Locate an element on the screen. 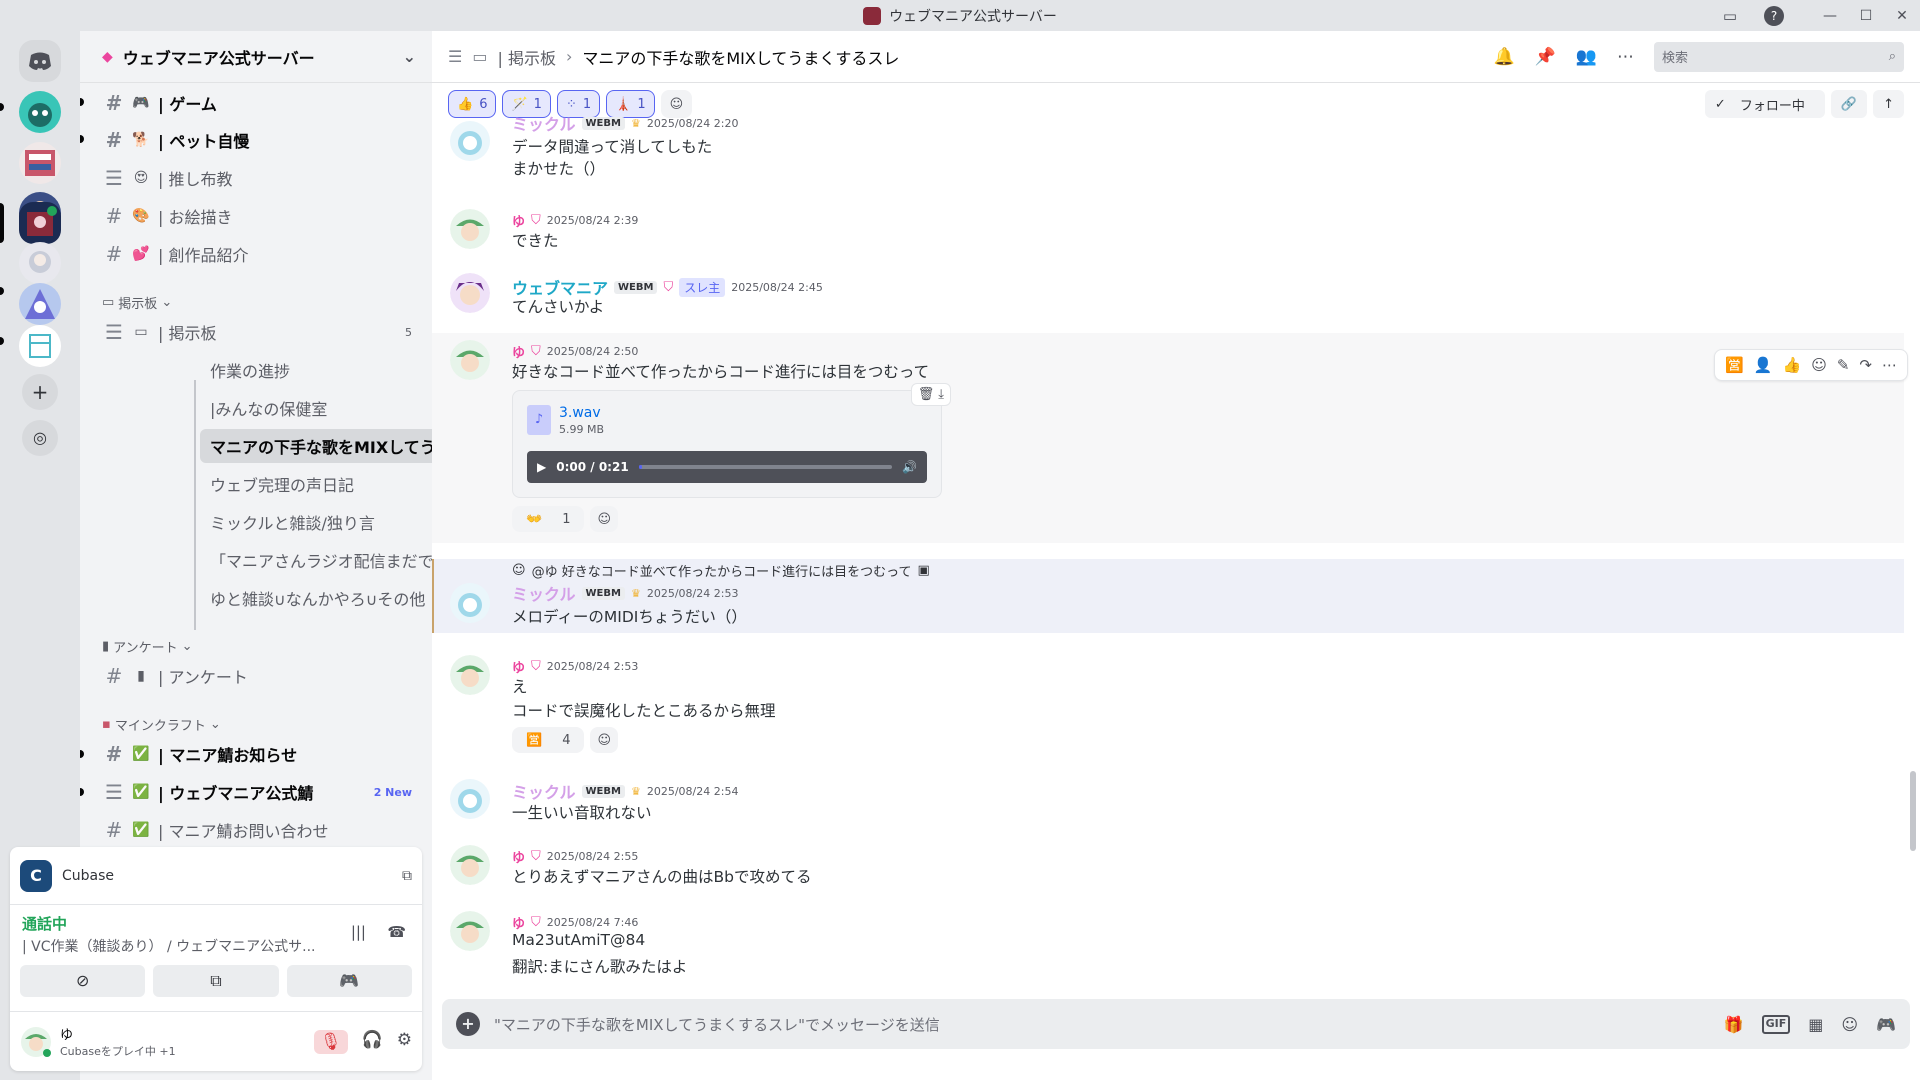 The image size is (1920, 1080). channel-mc-official: ☰ ✅ | ウェブマニア公式鯖 2 New is located at coordinates (261, 792).